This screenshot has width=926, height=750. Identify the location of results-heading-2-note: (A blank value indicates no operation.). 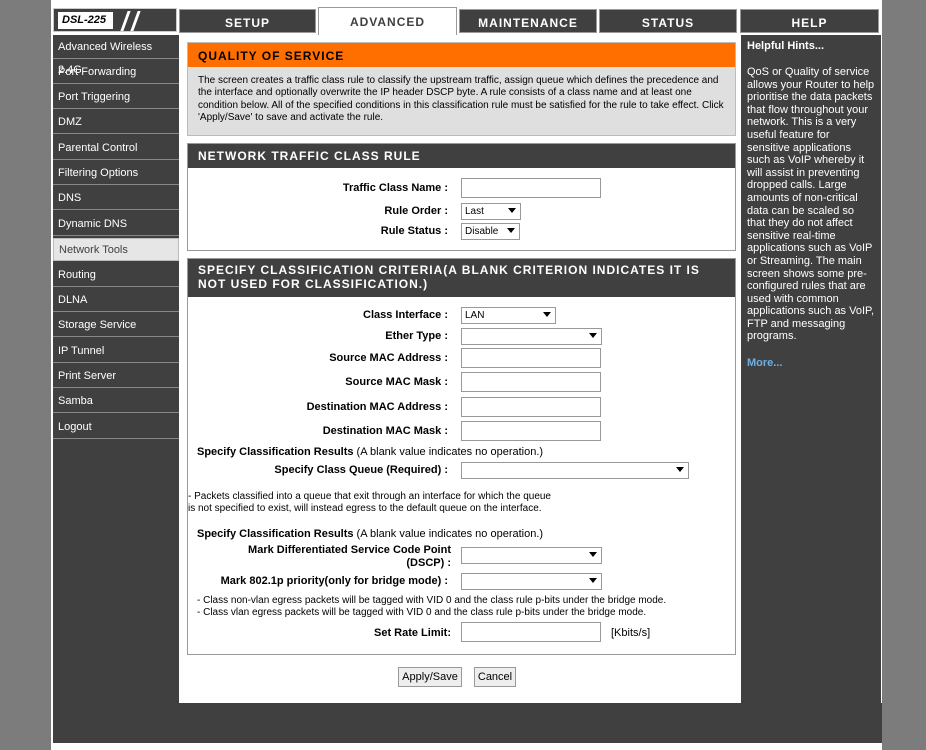
(448, 534).